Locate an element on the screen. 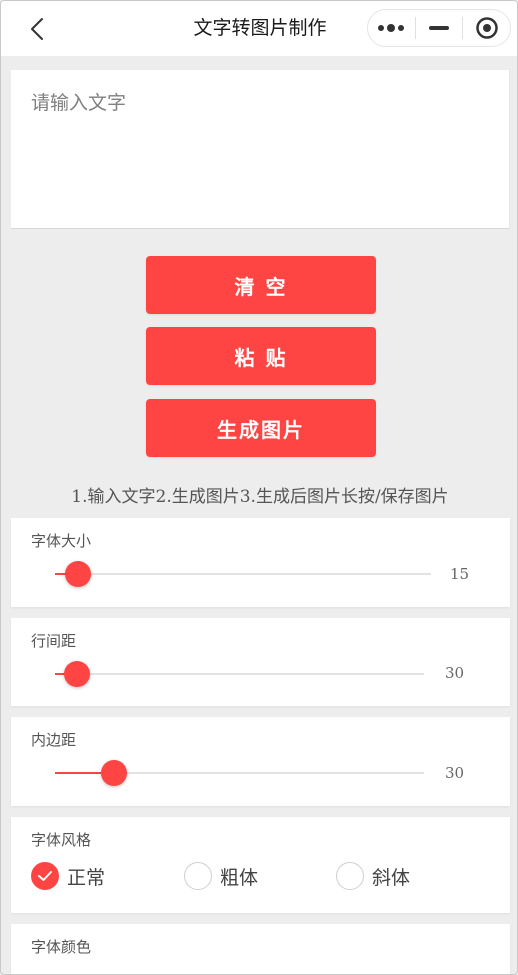 The height and width of the screenshot is (975, 518). mini-program-capsule is located at coordinates (439, 28).